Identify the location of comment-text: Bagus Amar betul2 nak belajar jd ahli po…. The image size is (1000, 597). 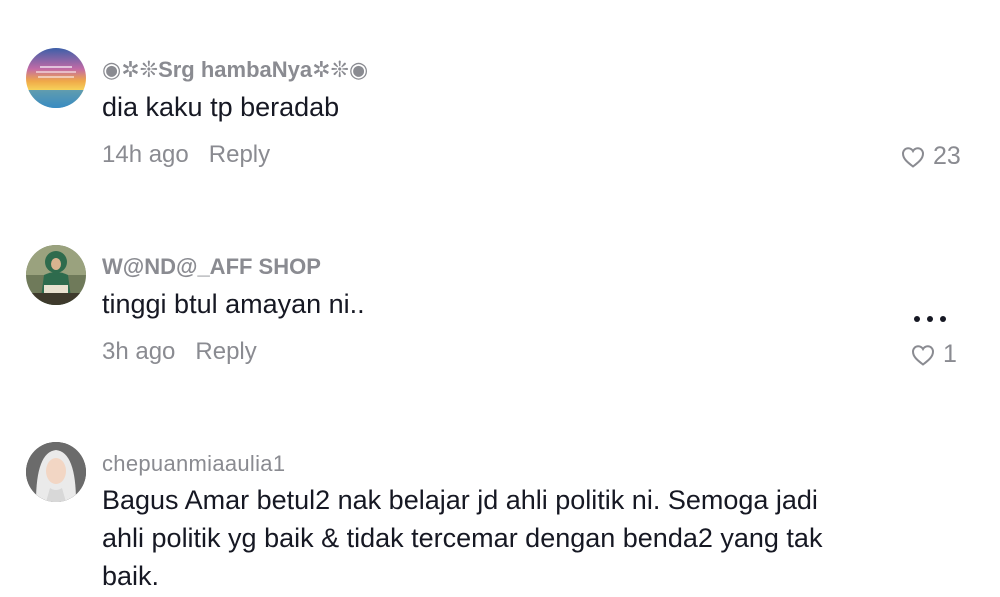
(462, 538).